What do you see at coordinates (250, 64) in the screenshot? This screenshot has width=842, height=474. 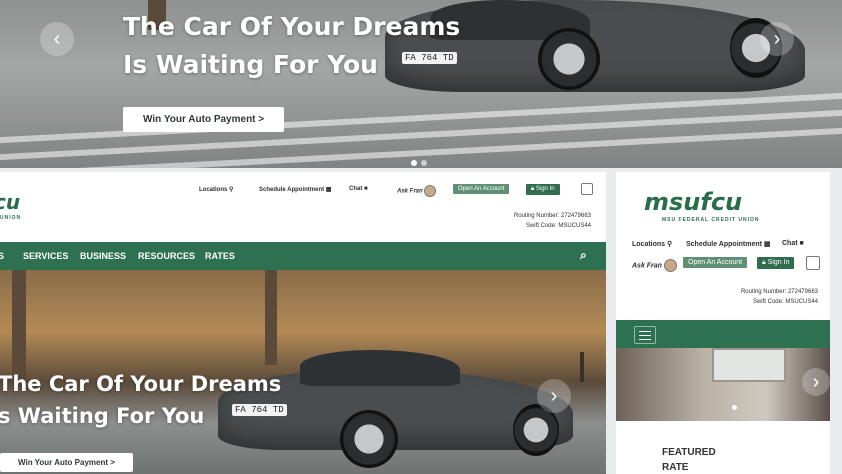 I see `hero-title-line2: Is Waiting For You` at bounding box center [250, 64].